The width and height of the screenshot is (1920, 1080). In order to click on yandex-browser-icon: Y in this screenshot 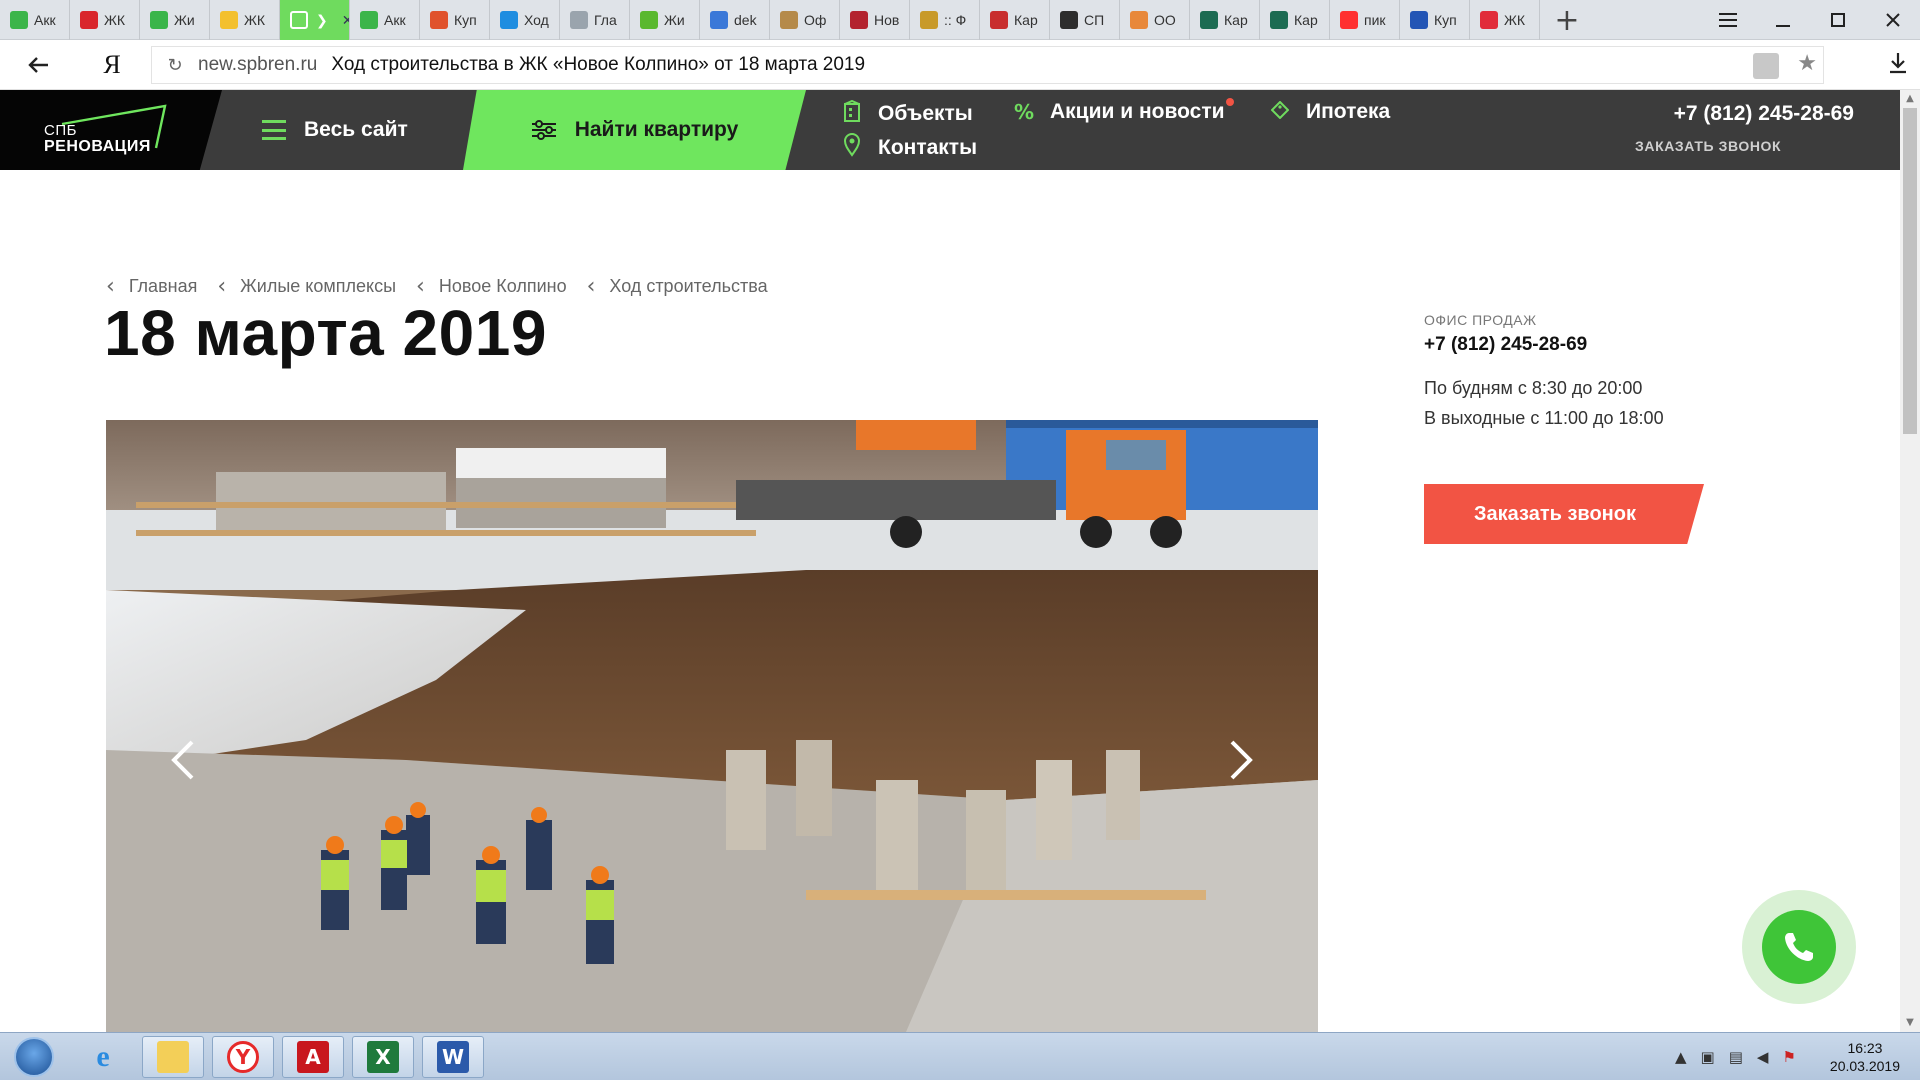, I will do `click(243, 1057)`.